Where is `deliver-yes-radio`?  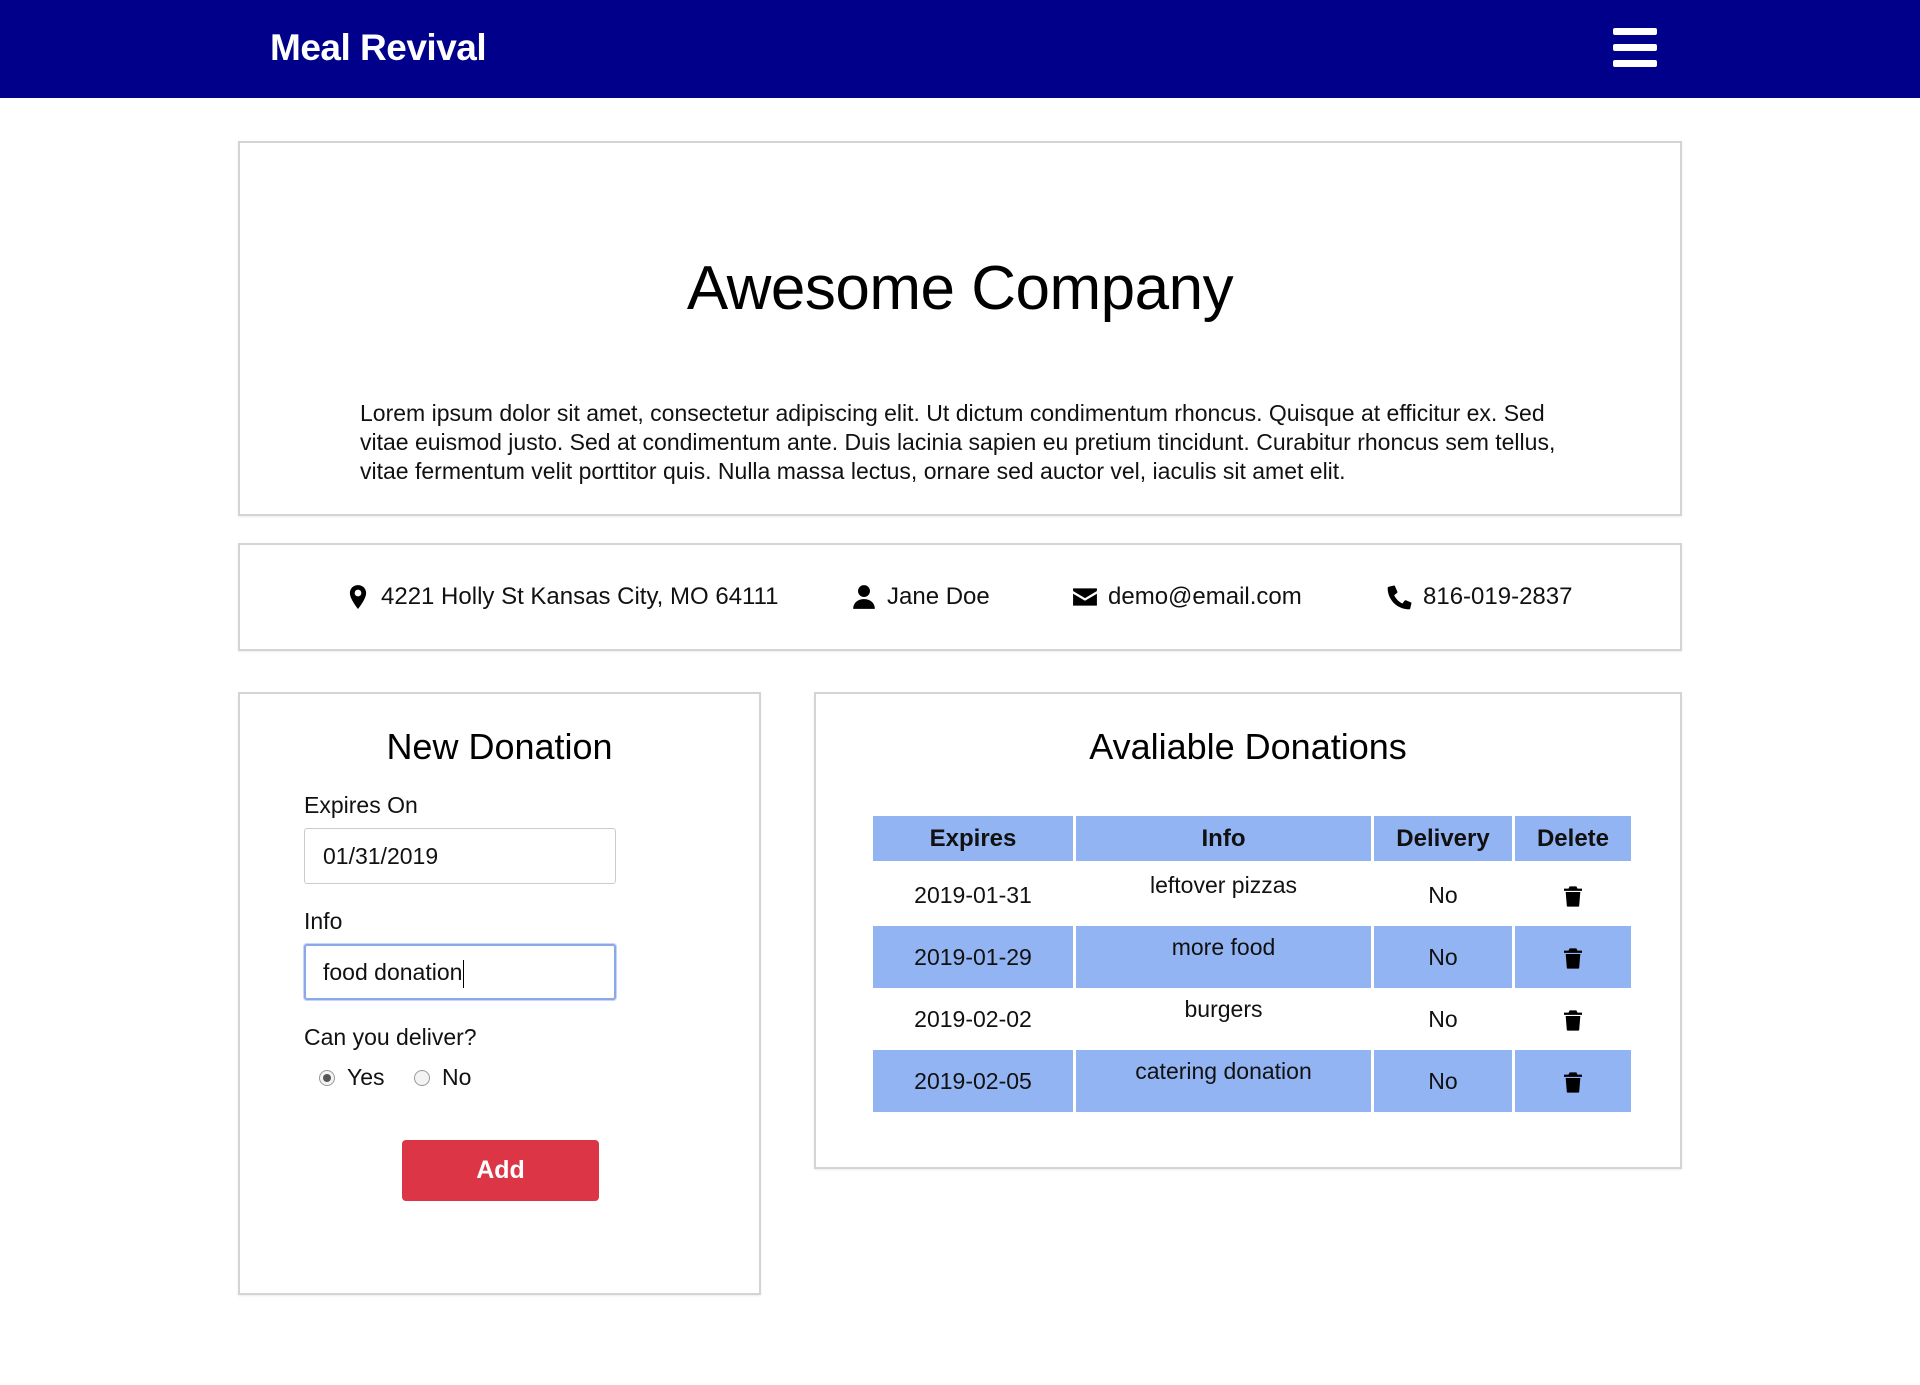 deliver-yes-radio is located at coordinates (327, 1077).